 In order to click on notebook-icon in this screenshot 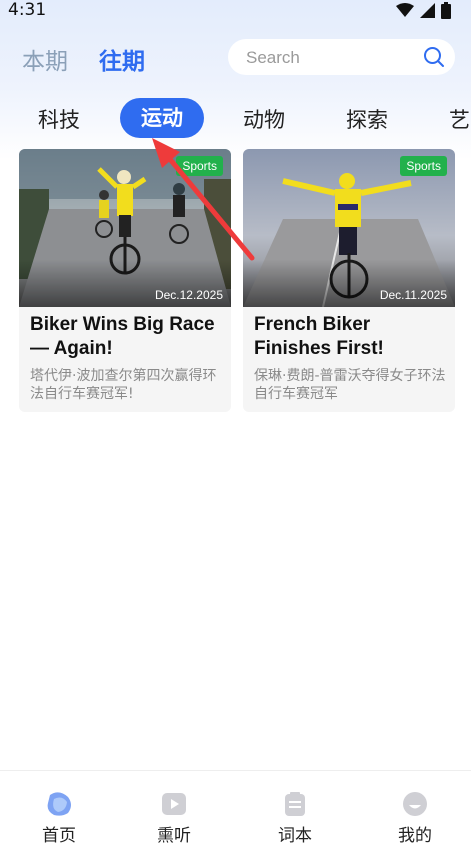, I will do `click(295, 804)`.